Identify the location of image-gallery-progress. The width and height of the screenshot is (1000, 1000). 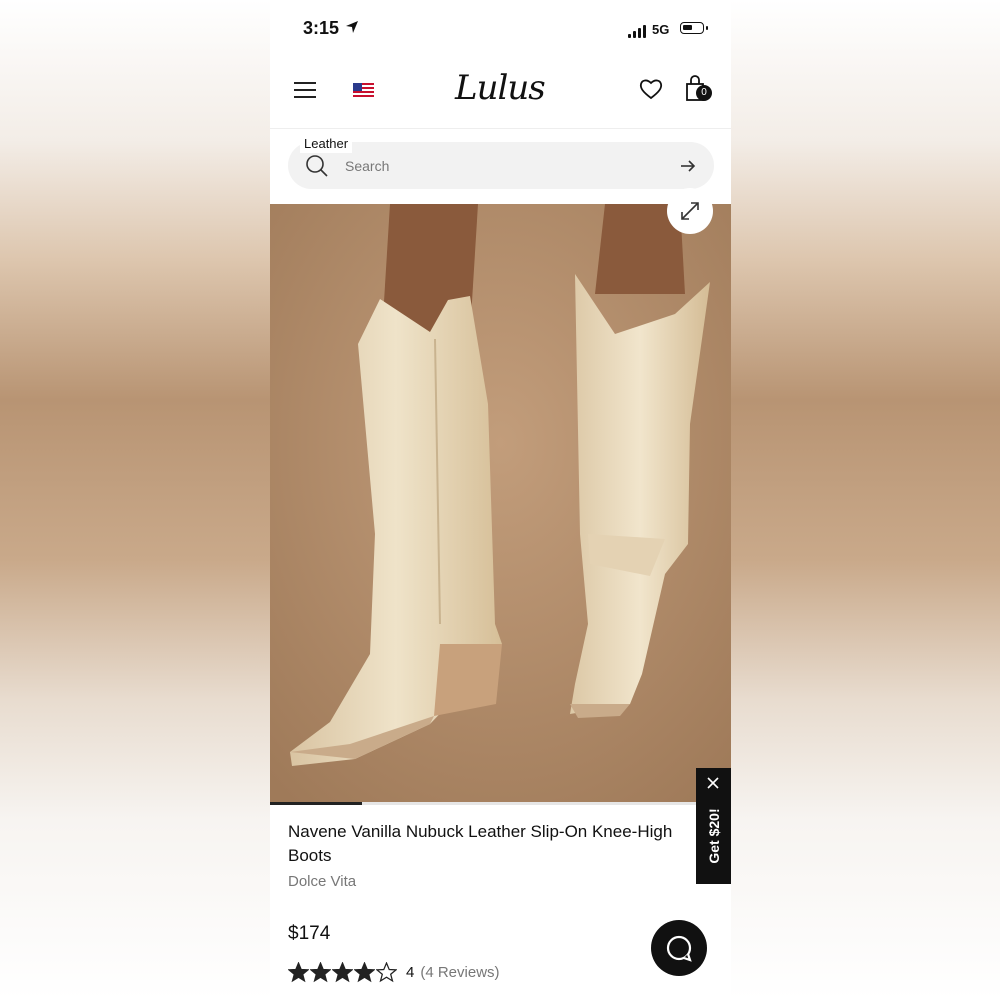
(500, 803).